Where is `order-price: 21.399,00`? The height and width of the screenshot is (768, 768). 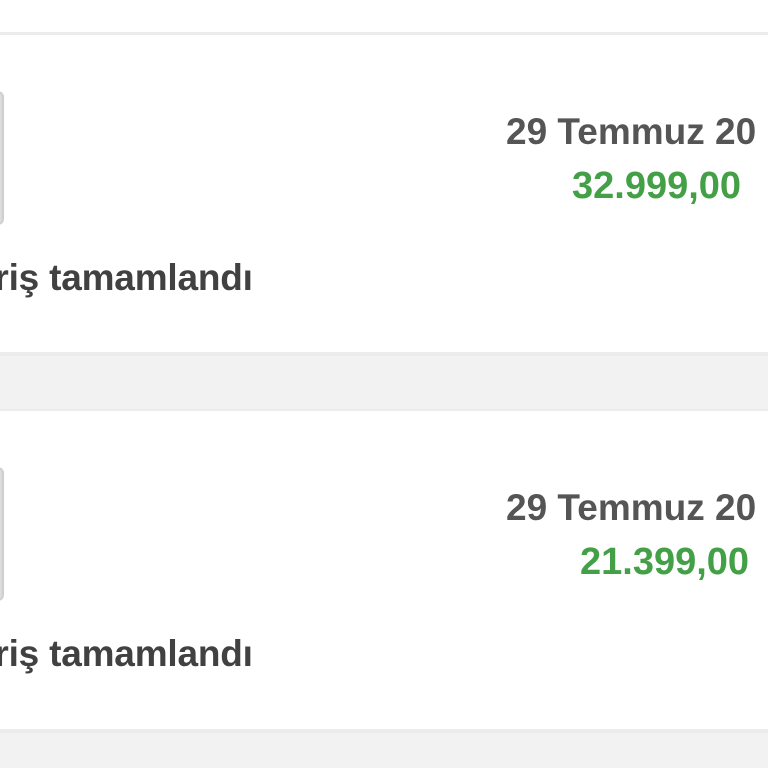 order-price: 21.399,00 is located at coordinates (665, 562).